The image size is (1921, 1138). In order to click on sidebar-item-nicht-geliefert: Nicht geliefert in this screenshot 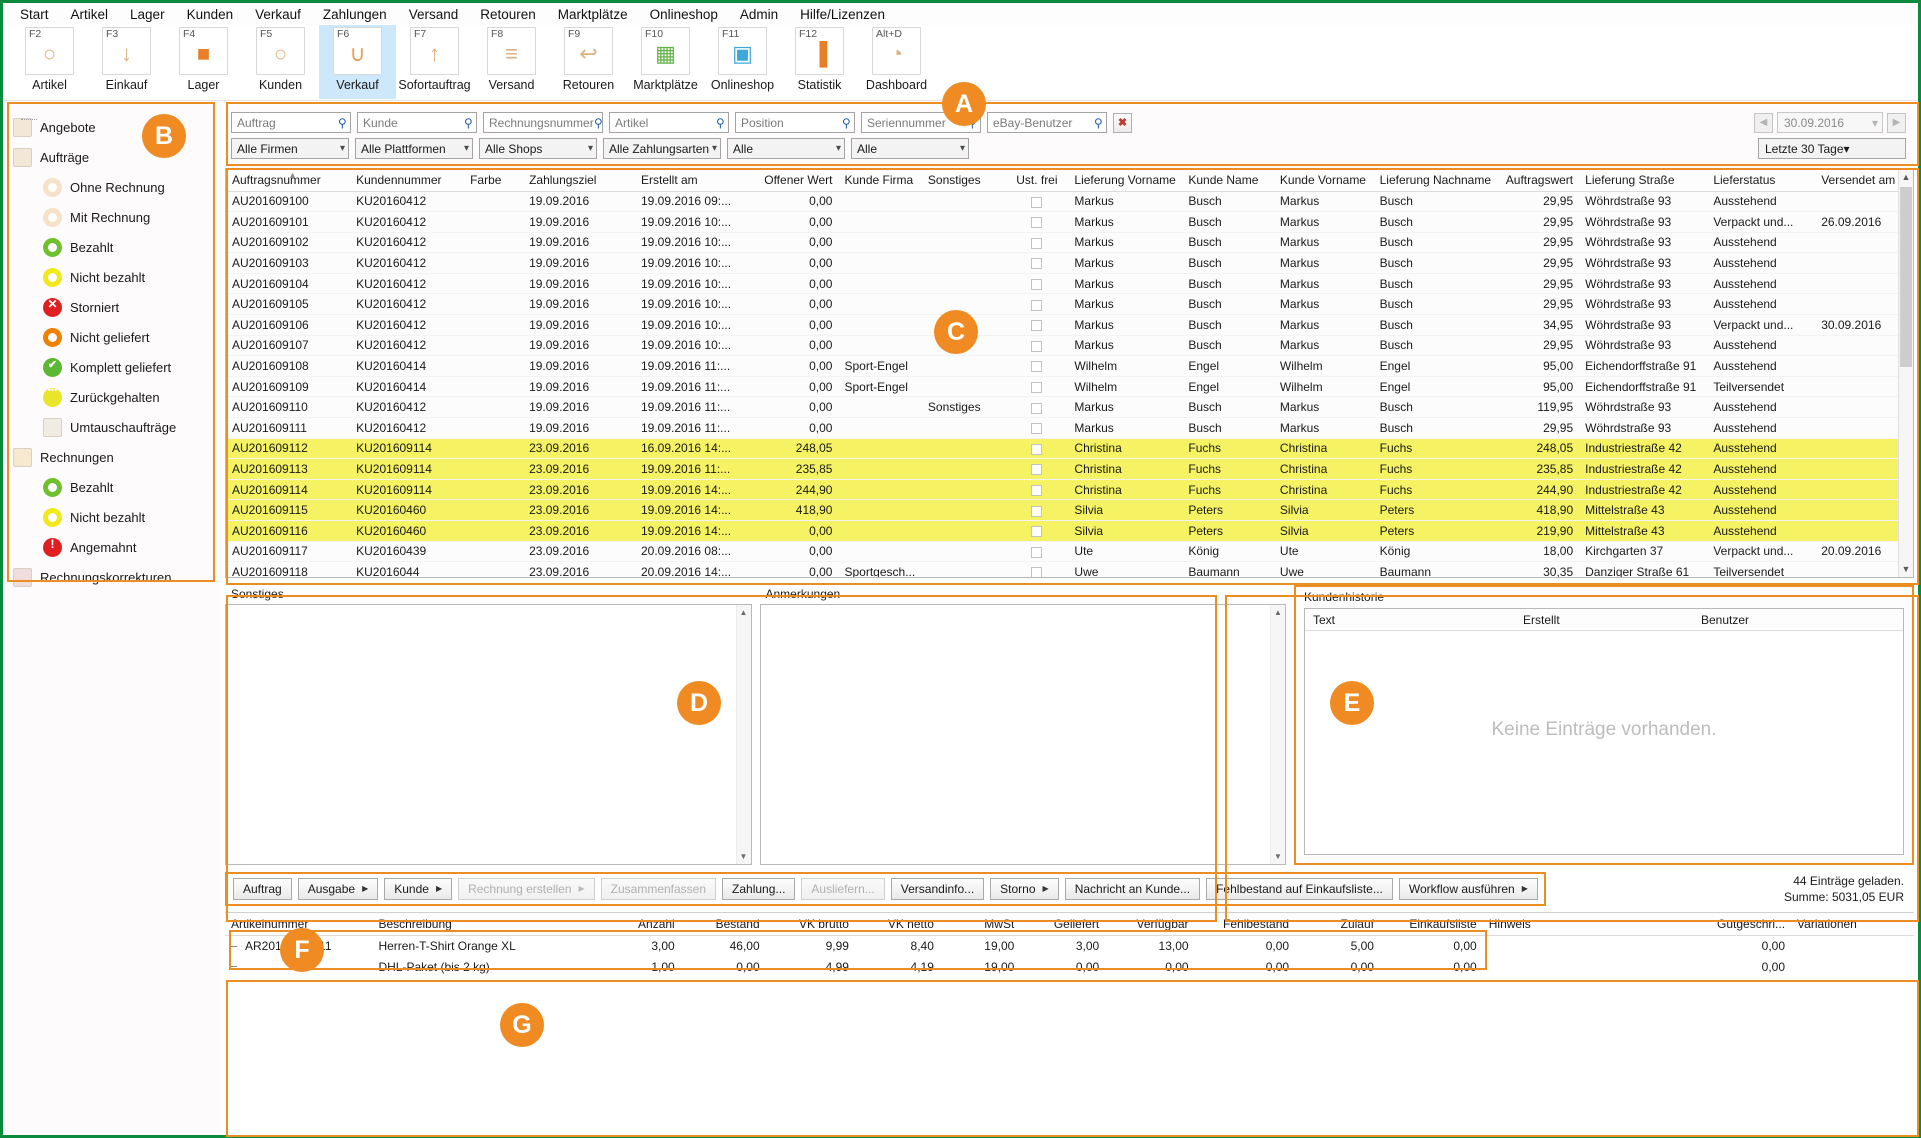, I will do `click(114, 235)`.